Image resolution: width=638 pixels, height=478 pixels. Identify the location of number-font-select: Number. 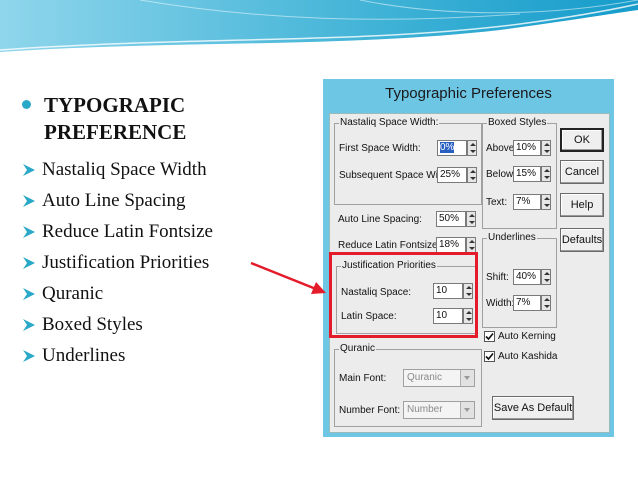
(439, 410).